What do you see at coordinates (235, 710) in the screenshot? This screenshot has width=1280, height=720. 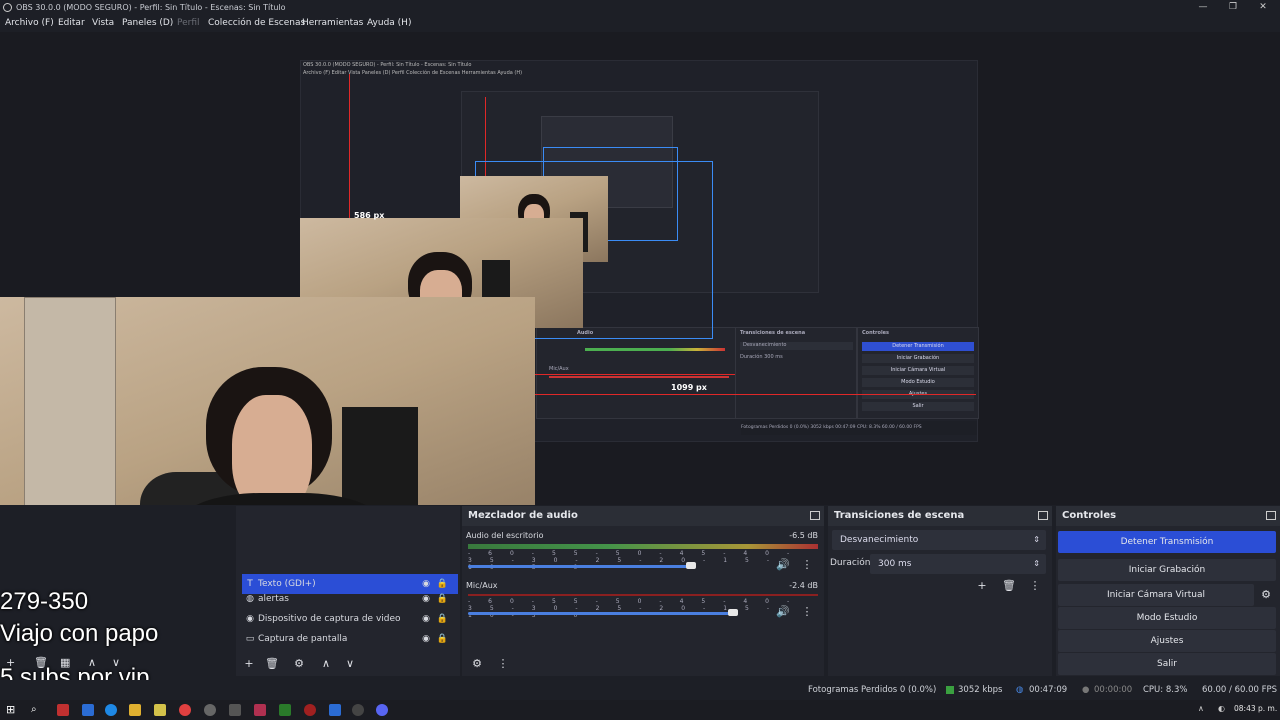 I see `calculator-icon` at bounding box center [235, 710].